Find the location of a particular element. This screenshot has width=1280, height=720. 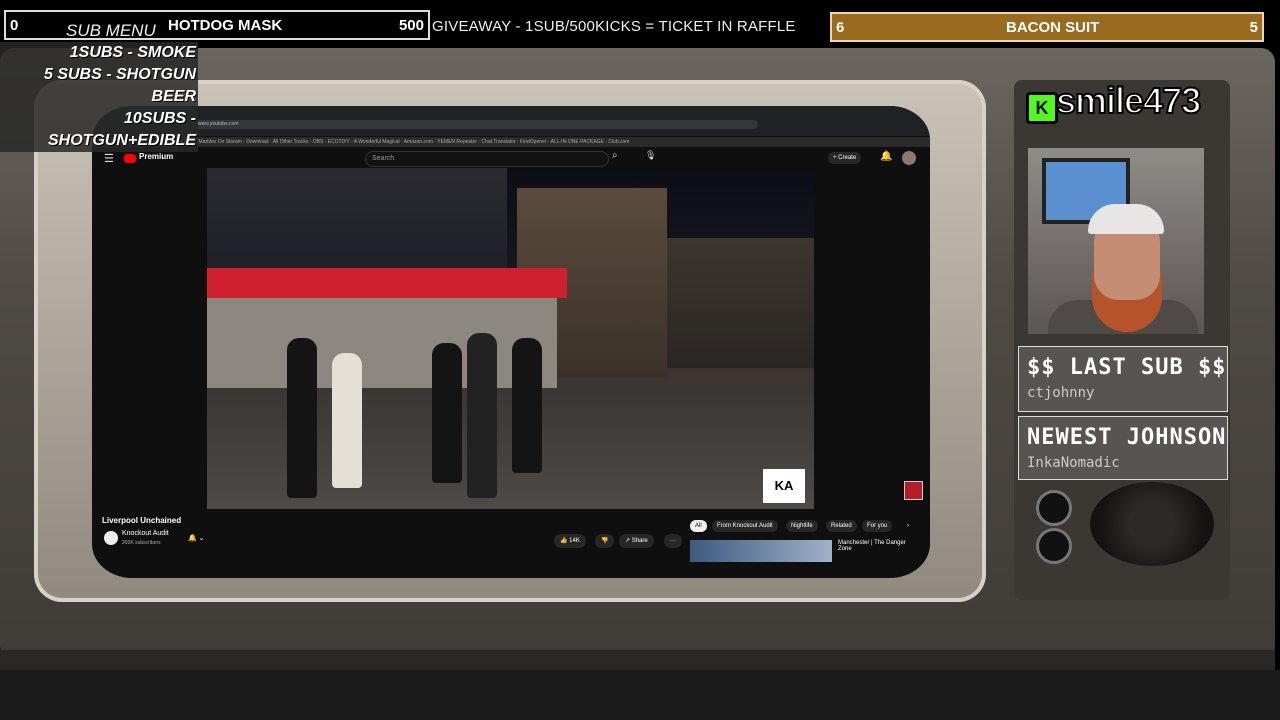

chip-from-channel: From Knockout Audit is located at coordinates (745, 526).